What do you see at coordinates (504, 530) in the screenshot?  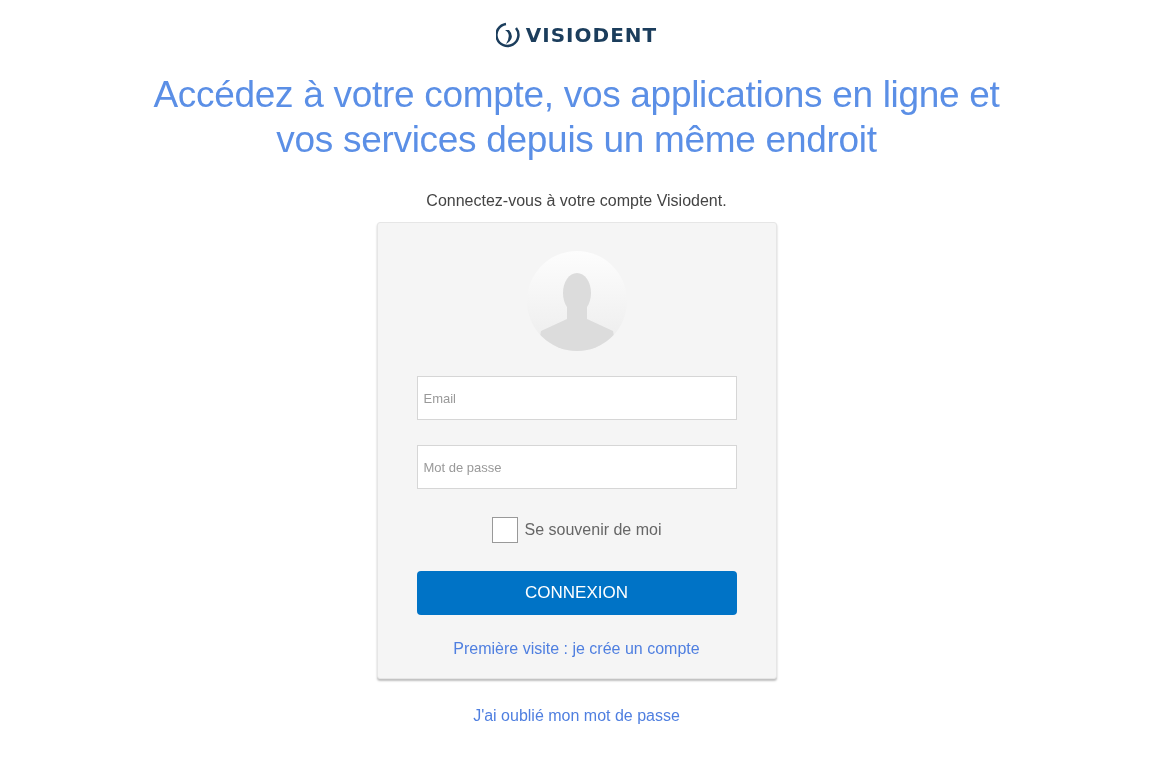 I see `remember-checkbox` at bounding box center [504, 530].